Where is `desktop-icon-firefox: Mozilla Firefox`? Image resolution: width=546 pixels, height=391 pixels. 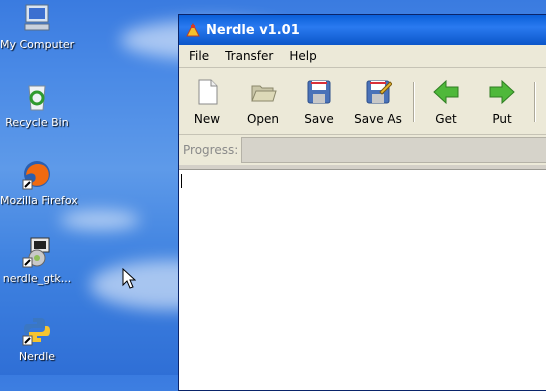 desktop-icon-firefox: Mozilla Firefox is located at coordinates (39, 182).